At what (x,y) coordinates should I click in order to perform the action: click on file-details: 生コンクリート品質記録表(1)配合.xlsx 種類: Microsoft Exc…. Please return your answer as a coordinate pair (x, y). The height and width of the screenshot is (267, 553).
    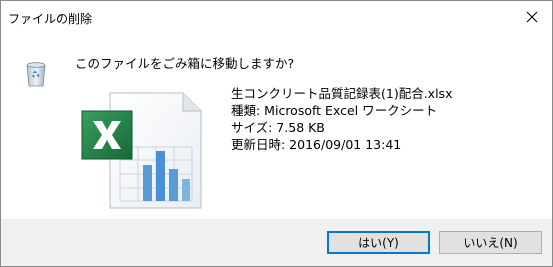
    Looking at the image, I should click on (341, 119).